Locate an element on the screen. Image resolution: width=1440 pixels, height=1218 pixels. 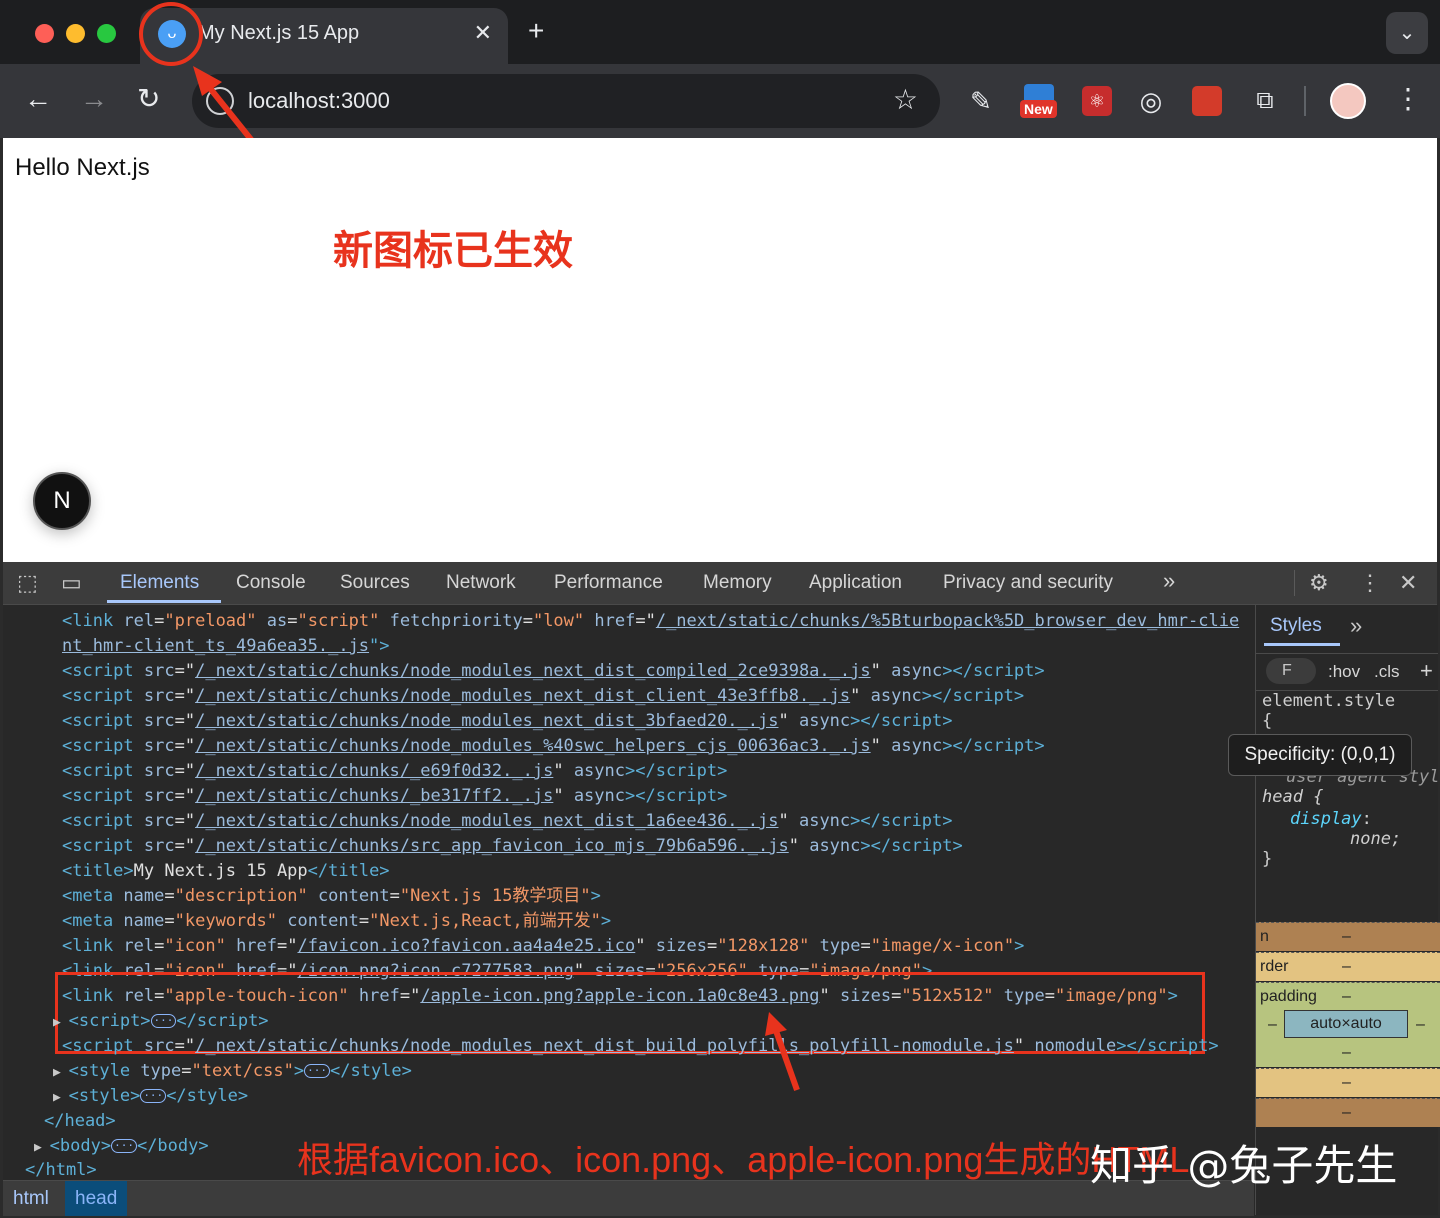
url-text: localhost:3000 is located at coordinates (319, 101).